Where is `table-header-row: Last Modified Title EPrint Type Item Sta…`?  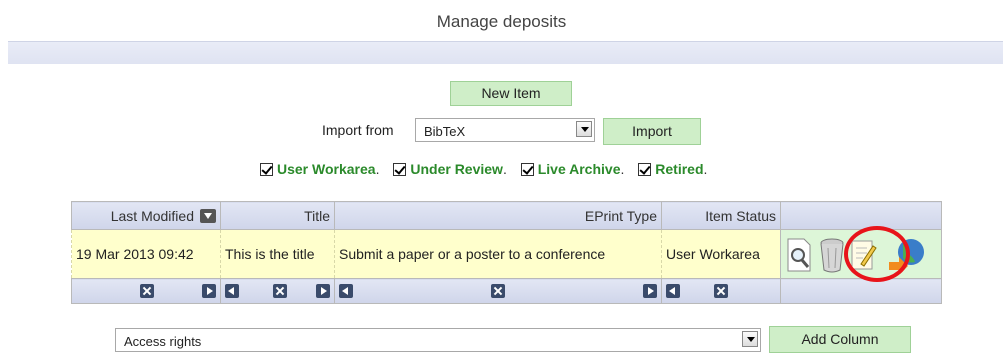 table-header-row: Last Modified Title EPrint Type Item Sta… is located at coordinates (506, 215).